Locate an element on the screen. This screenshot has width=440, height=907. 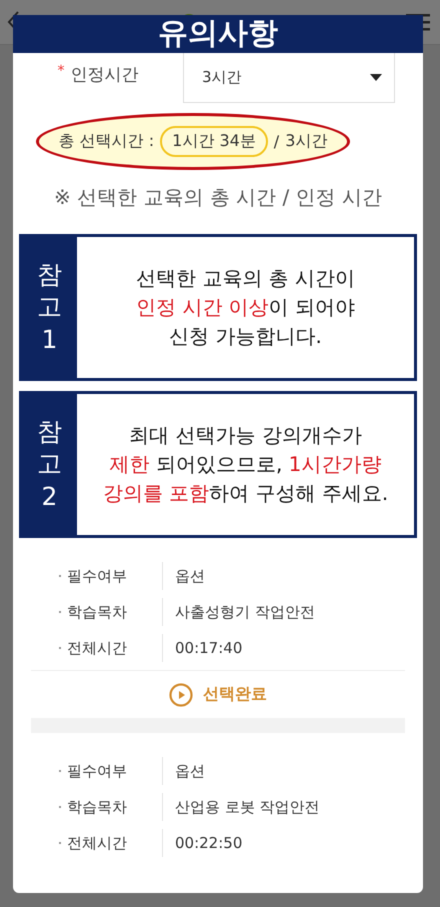
selected-time: 1시간 34분 is located at coordinates (214, 141).